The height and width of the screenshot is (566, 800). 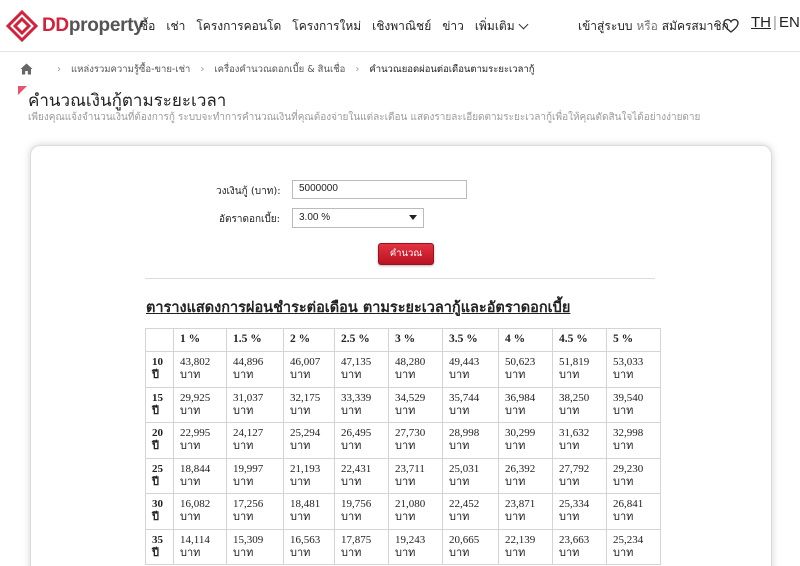 I want to click on payment-cell: 22,995 บาท, so click(x=200, y=440).